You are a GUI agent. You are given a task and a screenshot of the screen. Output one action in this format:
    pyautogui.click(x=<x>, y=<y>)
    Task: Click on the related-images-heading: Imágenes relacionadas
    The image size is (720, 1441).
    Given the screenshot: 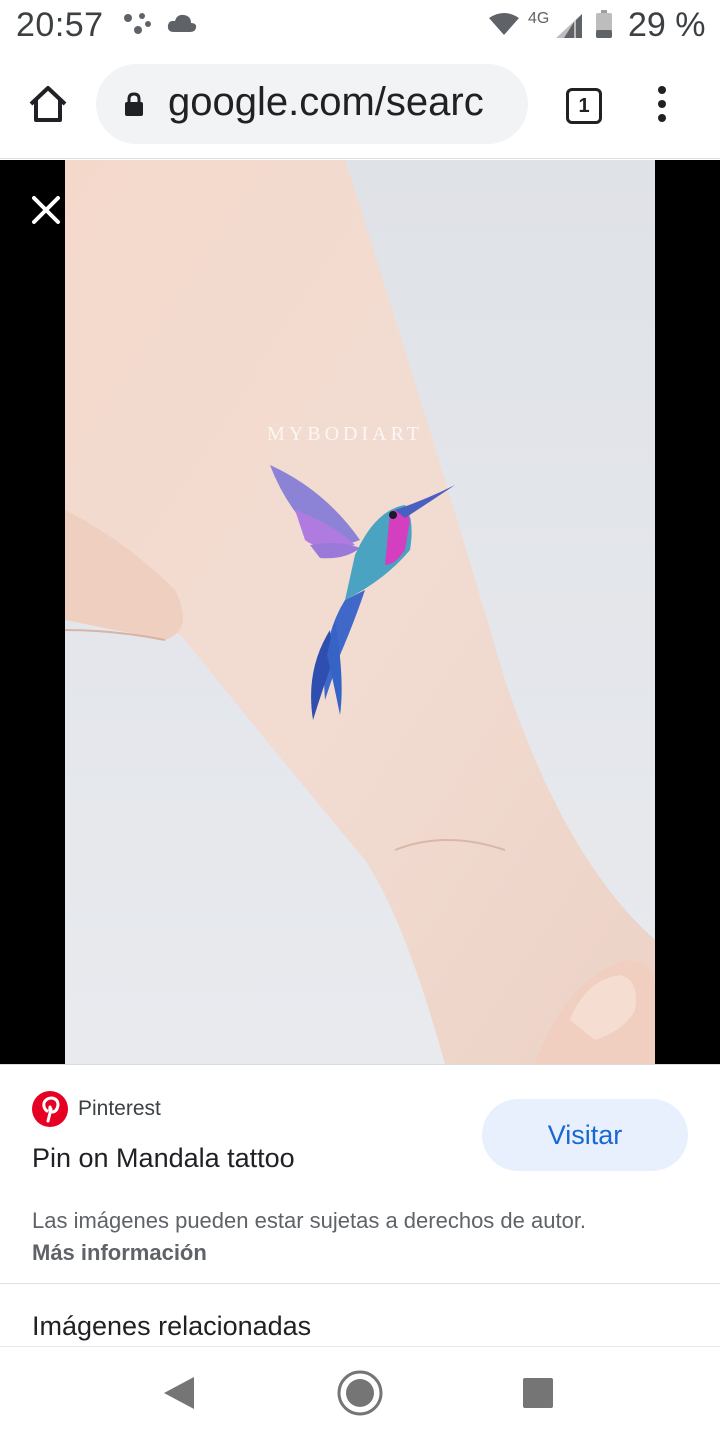 What is the action you would take?
    pyautogui.click(x=172, y=1326)
    